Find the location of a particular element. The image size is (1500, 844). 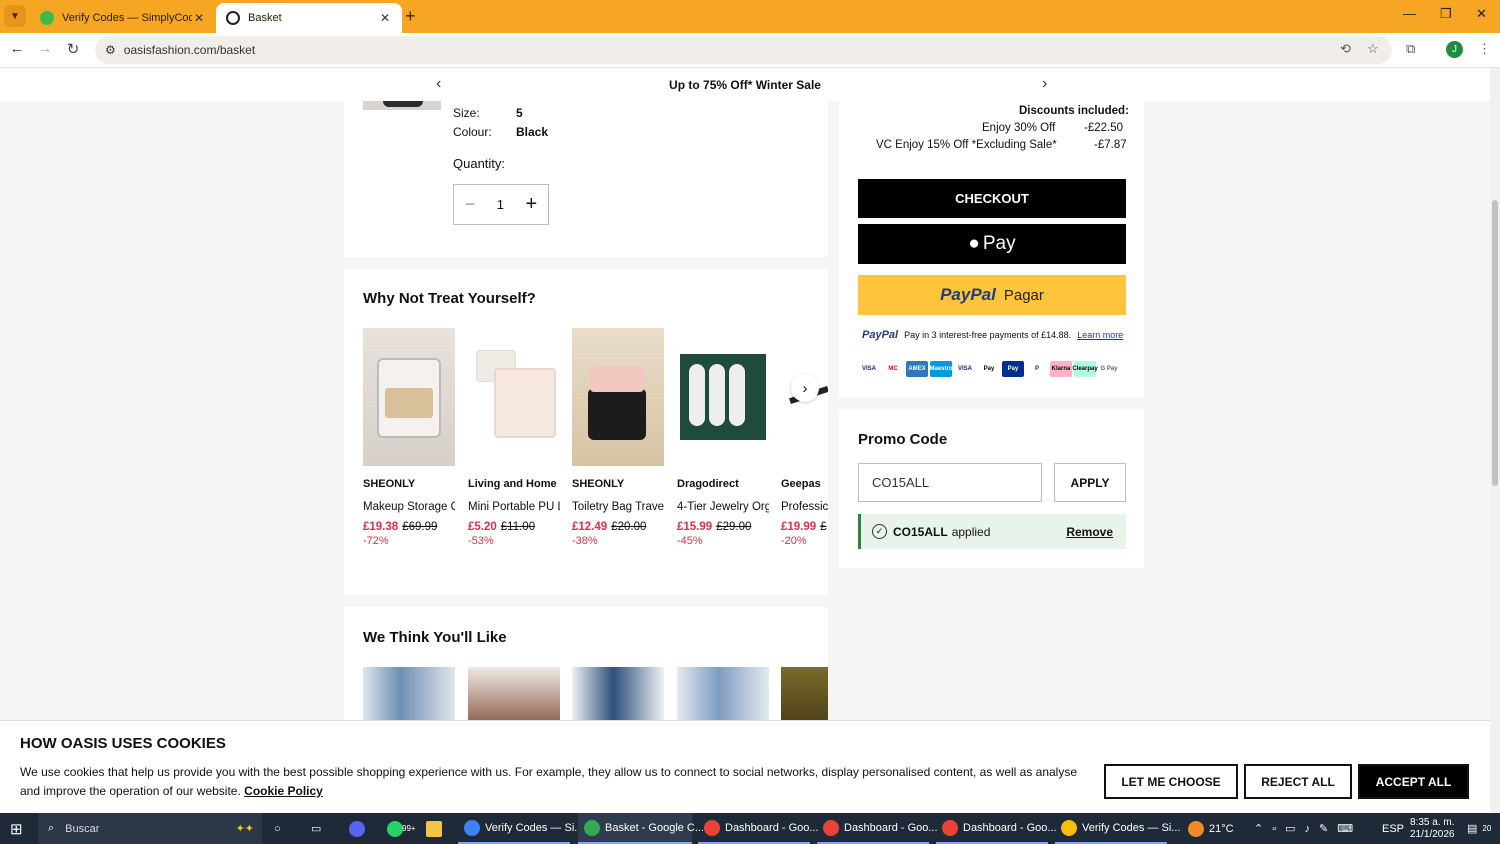

promo-prev-icon: ‹ is located at coordinates (438, 84).